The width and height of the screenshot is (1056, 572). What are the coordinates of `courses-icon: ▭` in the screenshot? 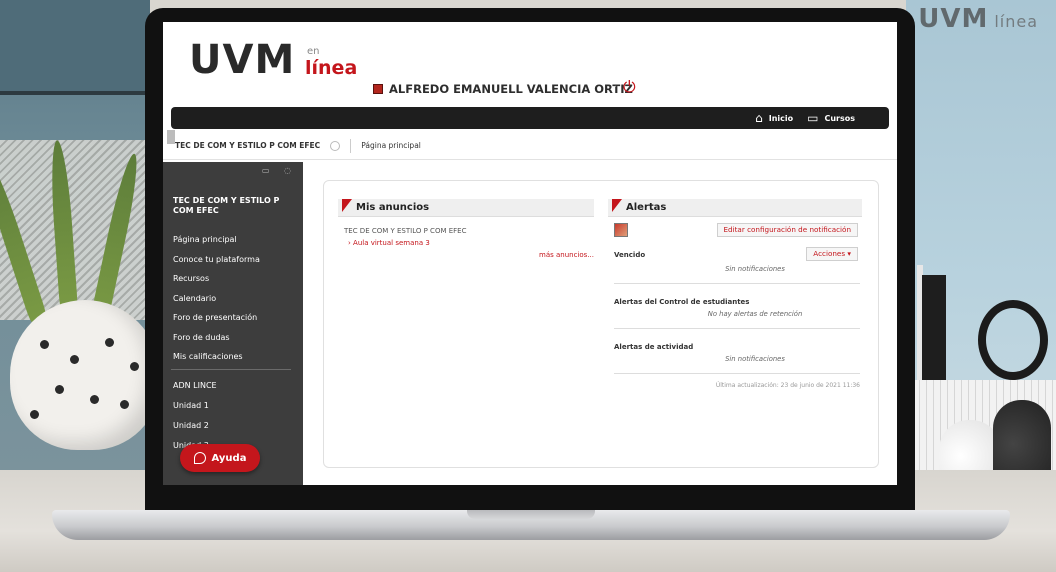 It's located at (812, 118).